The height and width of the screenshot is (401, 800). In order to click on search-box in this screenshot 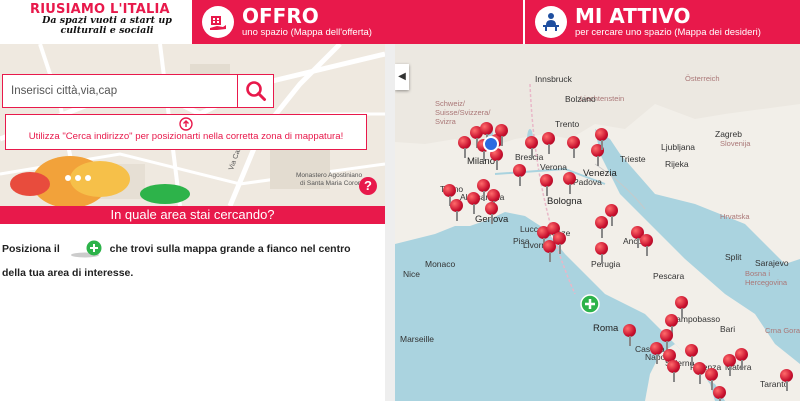, I will do `click(138, 91)`.